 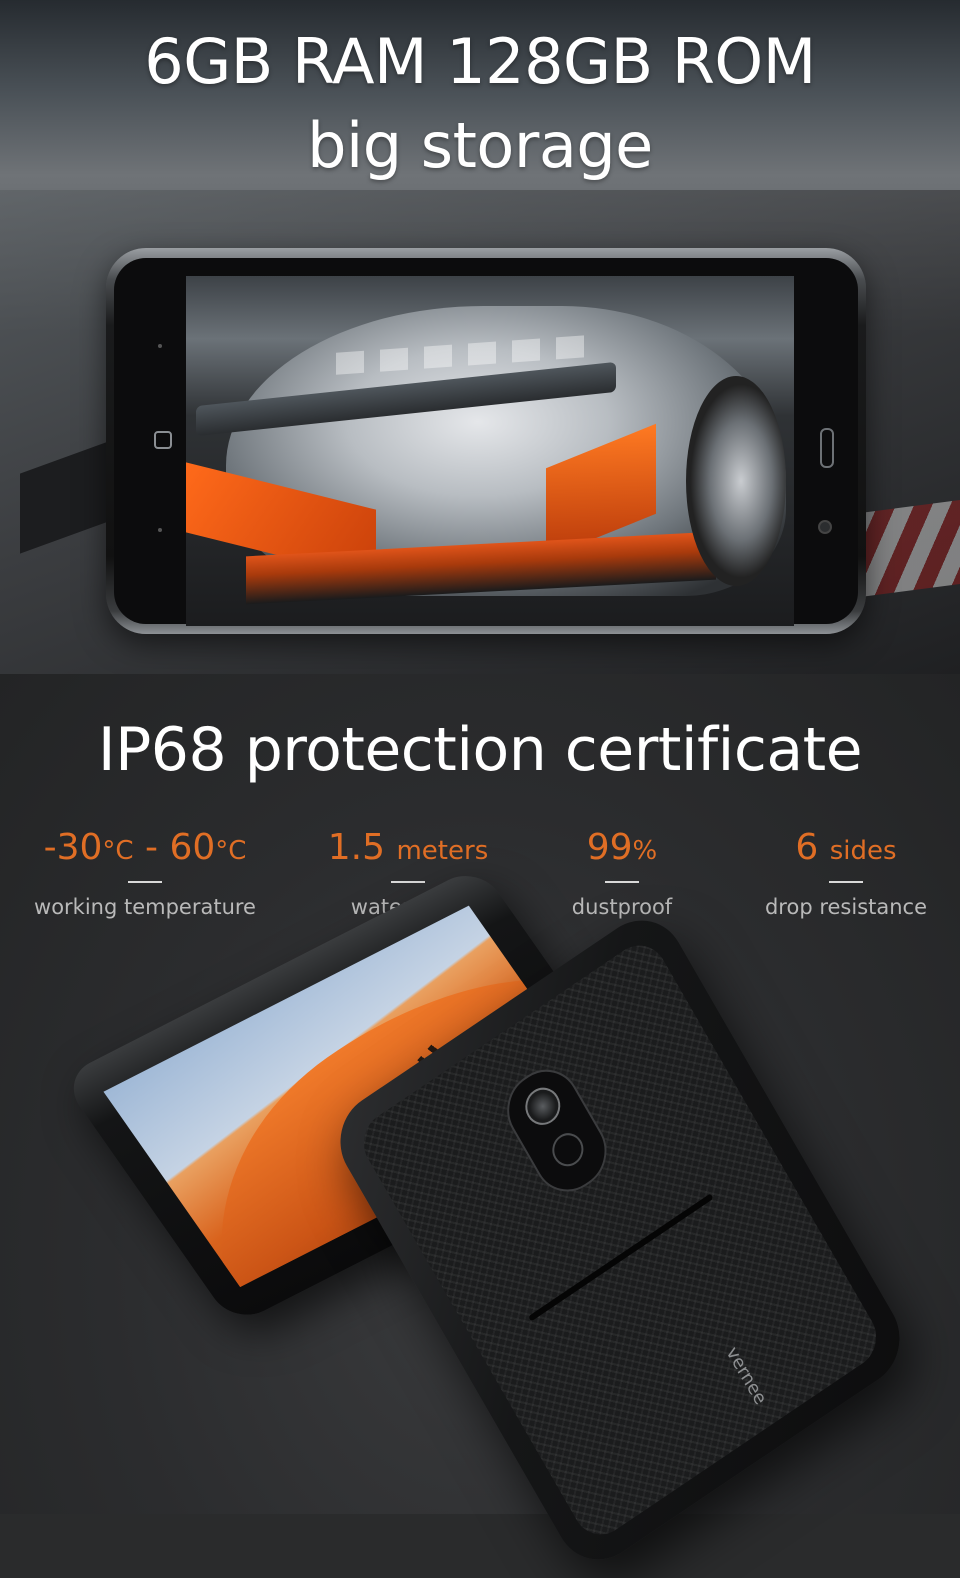 I want to click on stat-label: dustproof, so click(x=622, y=907).